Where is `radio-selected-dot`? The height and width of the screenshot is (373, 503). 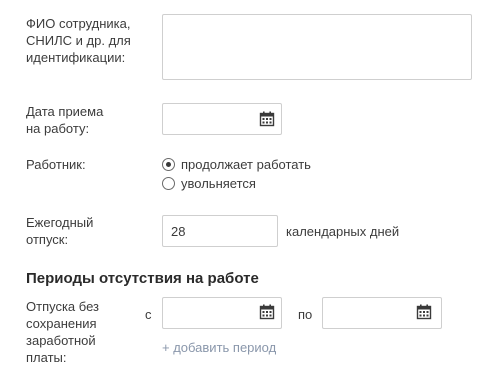
radio-selected-dot is located at coordinates (168, 164).